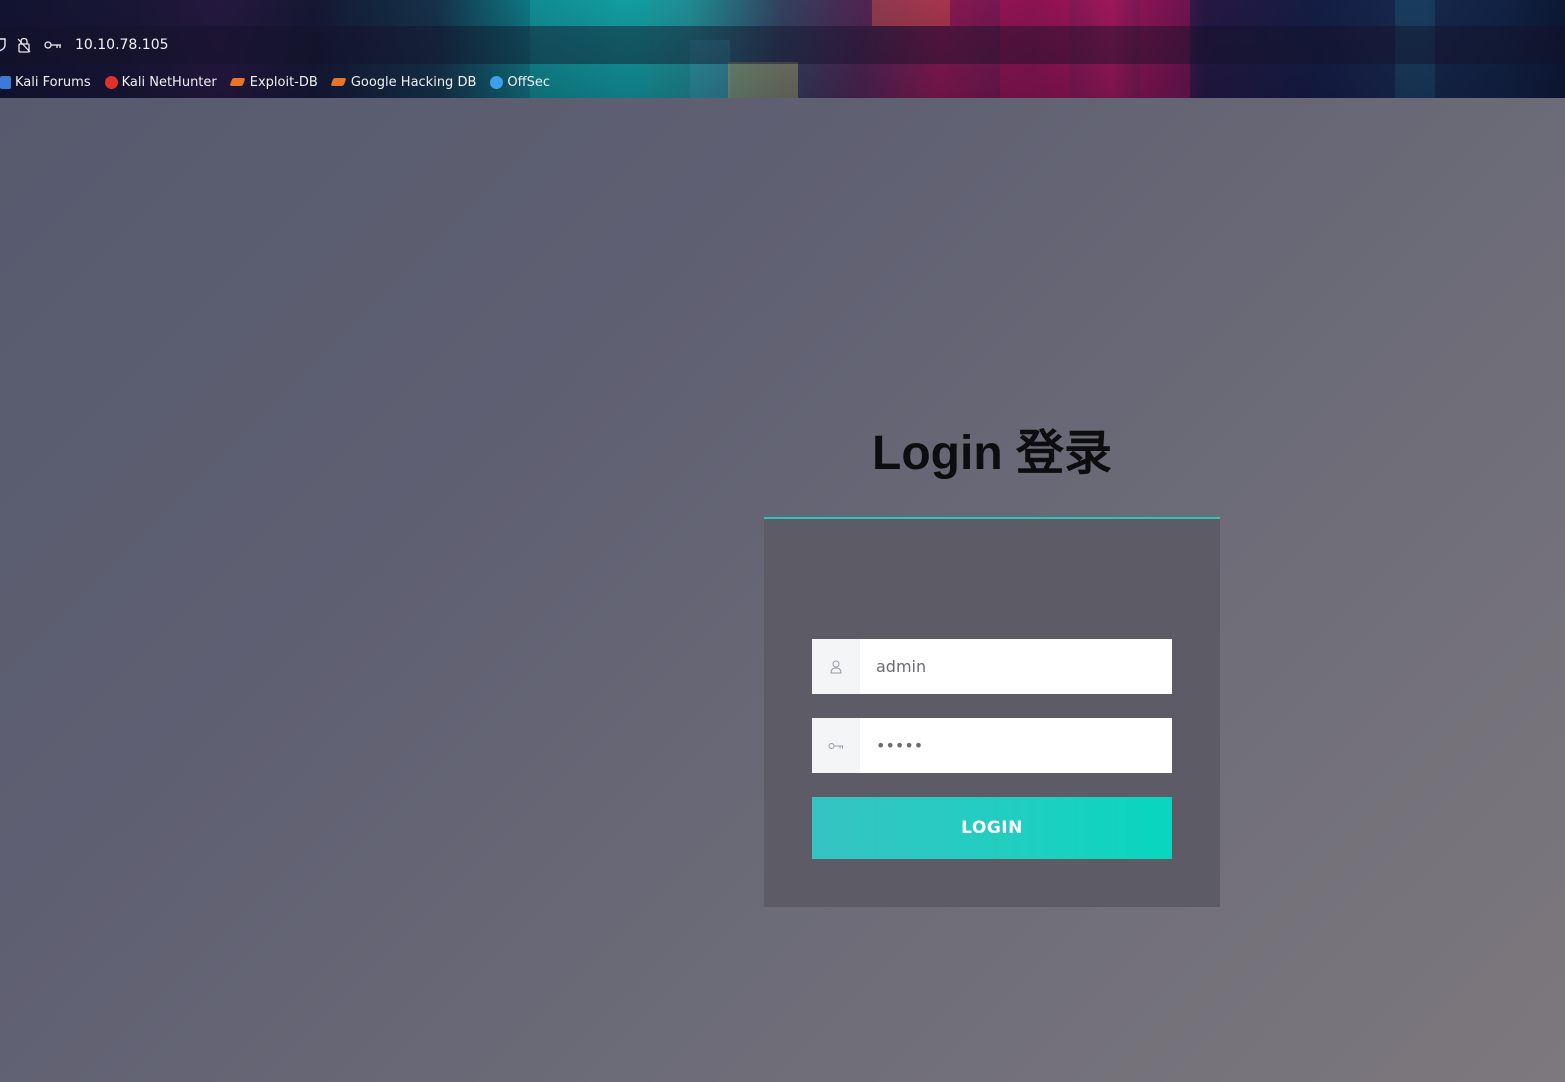  Describe the element at coordinates (992, 712) in the screenshot. I see `login-panel: LOGIN` at that location.